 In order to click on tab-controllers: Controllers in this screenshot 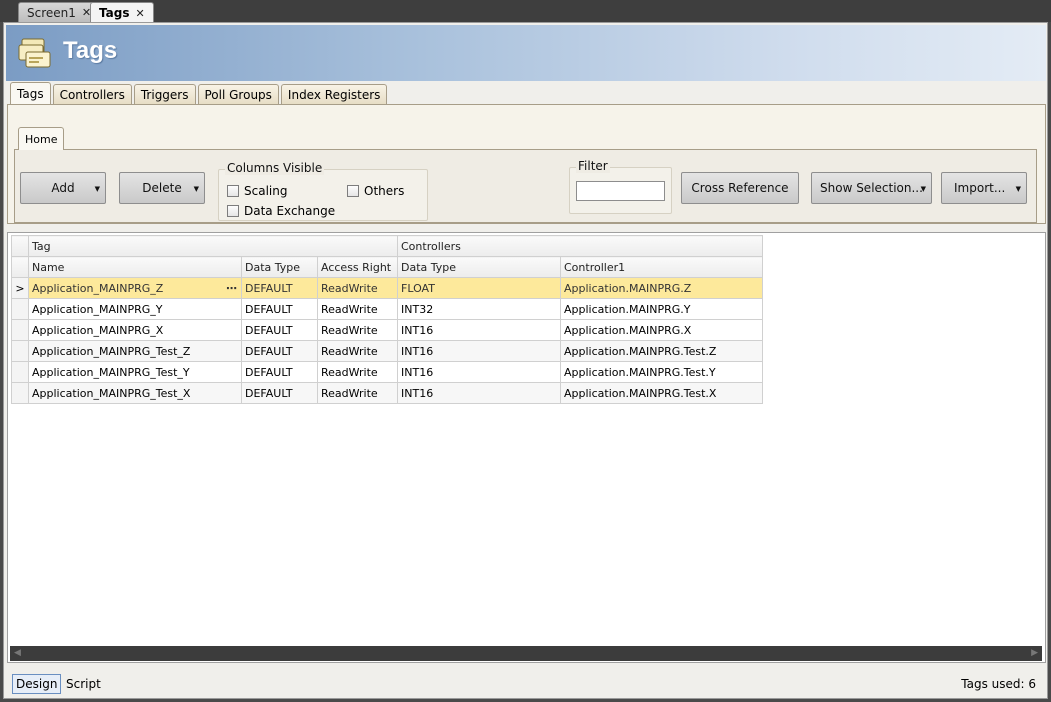, I will do `click(92, 94)`.